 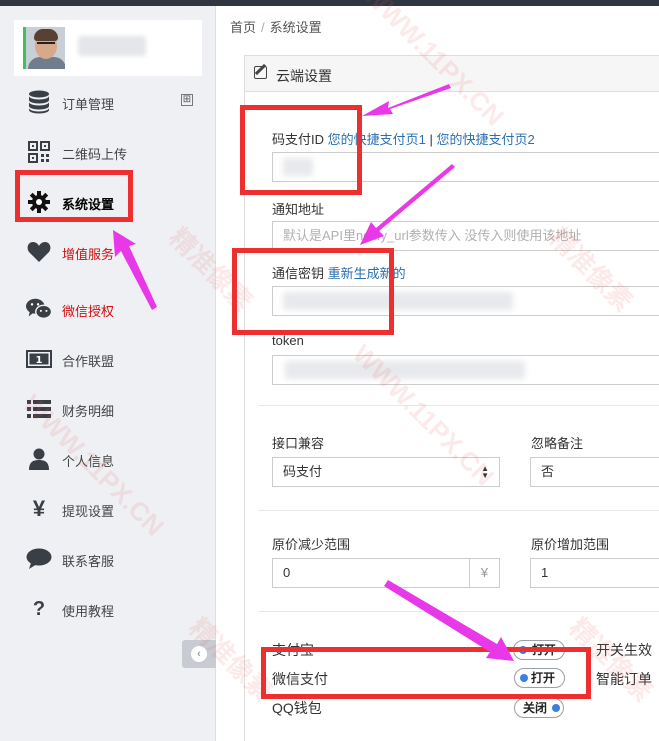 I want to click on blurred-username, so click(x=112, y=46).